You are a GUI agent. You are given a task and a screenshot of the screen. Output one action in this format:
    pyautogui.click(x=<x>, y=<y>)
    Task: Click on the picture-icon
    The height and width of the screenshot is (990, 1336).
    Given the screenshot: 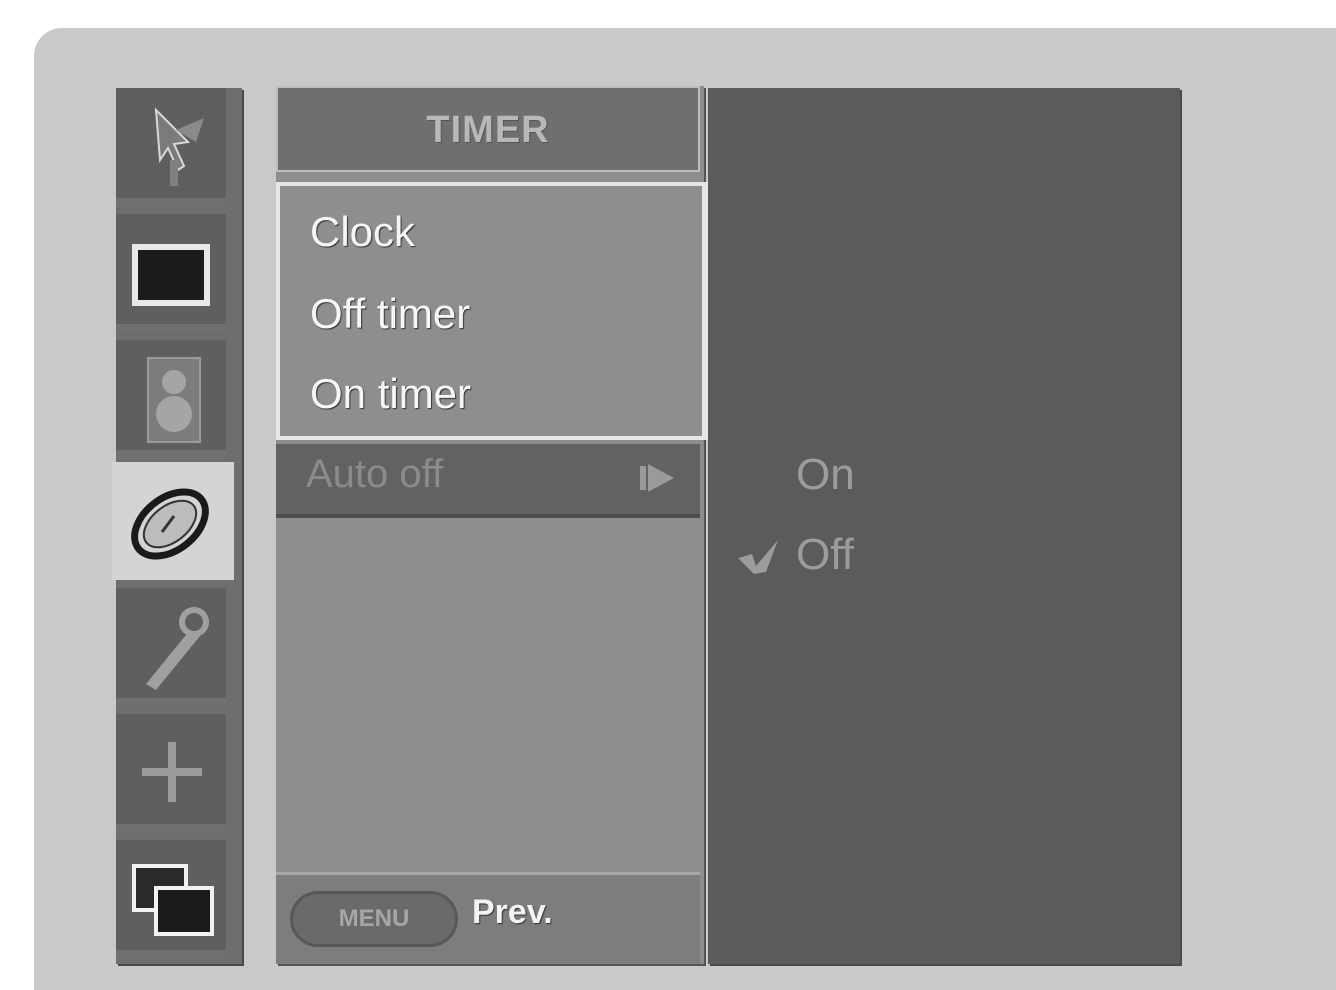 What is the action you would take?
    pyautogui.click(x=171, y=275)
    